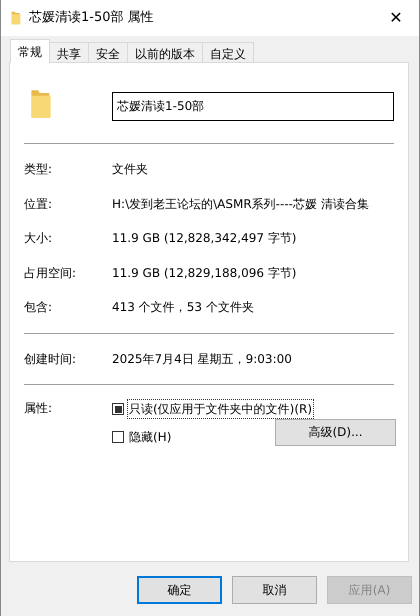  Describe the element at coordinates (150, 437) in the screenshot. I see `checkbox-label: 隐藏(H)` at that location.